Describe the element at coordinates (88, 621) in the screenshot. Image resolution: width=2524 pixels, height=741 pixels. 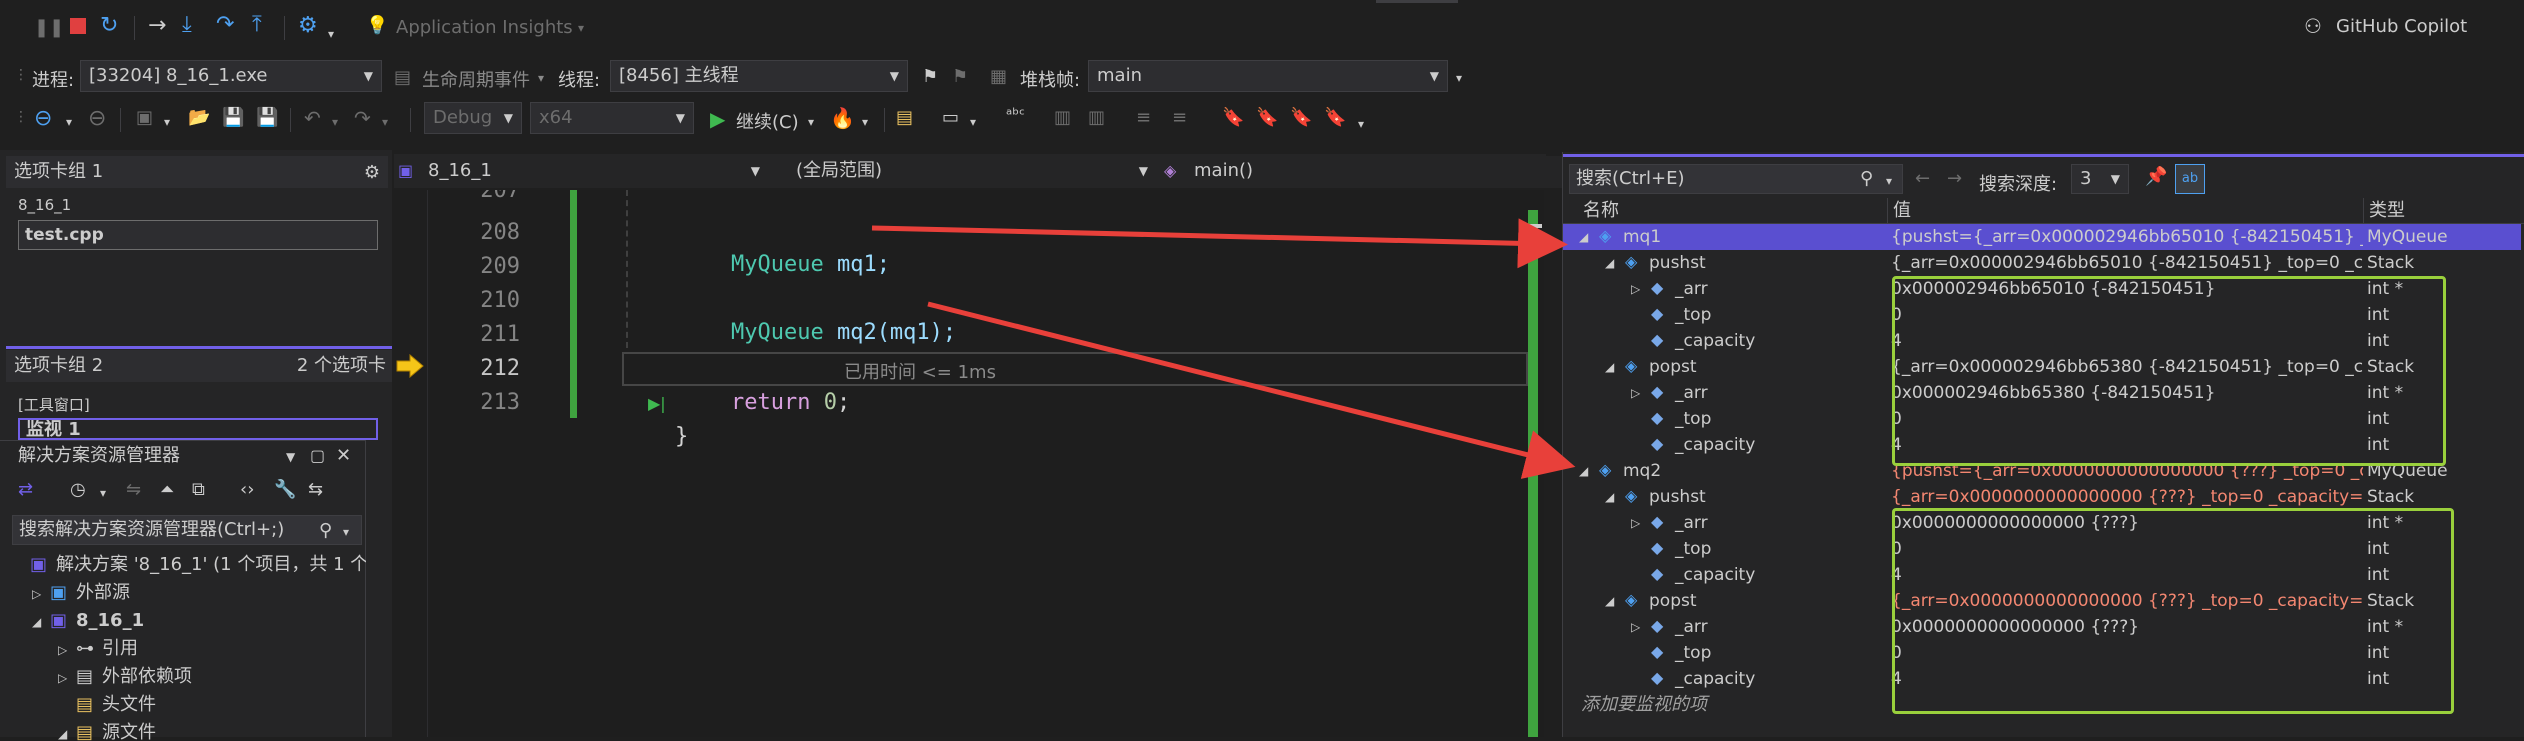
I see `tree-item-project-node: ◢ ▣ 8_16_1` at that location.